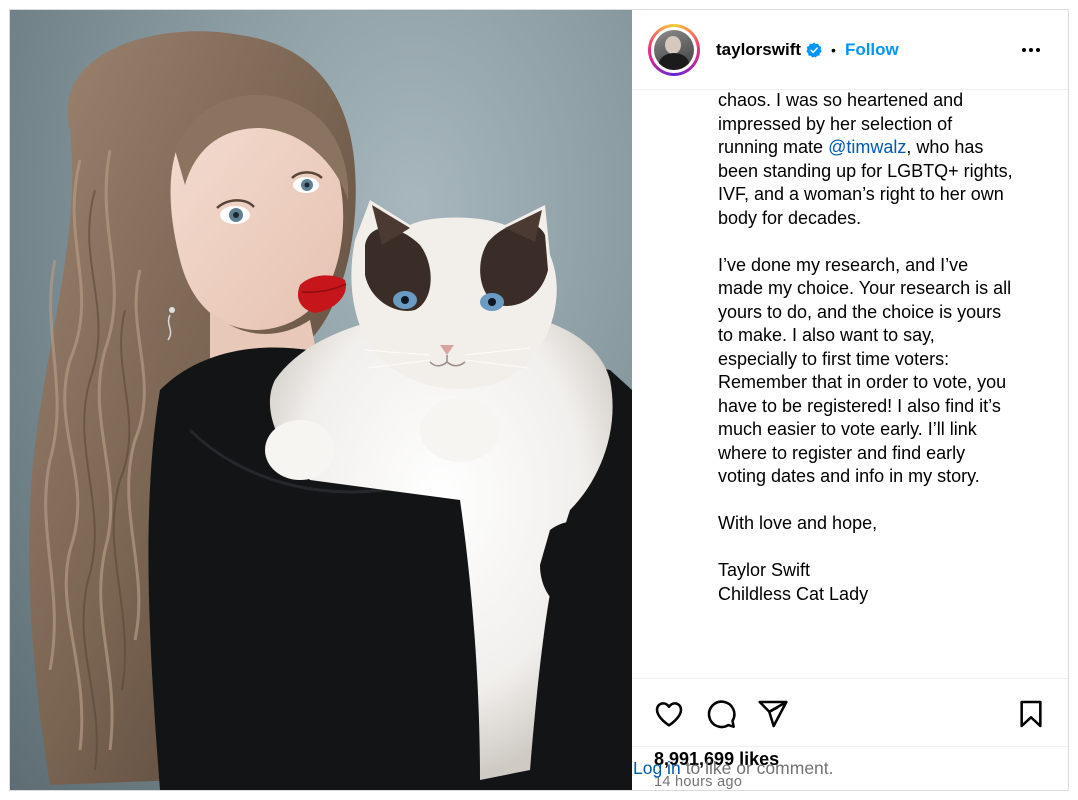 The width and height of the screenshot is (1078, 800). I want to click on caption-text-segment: , who has, so click(945, 147).